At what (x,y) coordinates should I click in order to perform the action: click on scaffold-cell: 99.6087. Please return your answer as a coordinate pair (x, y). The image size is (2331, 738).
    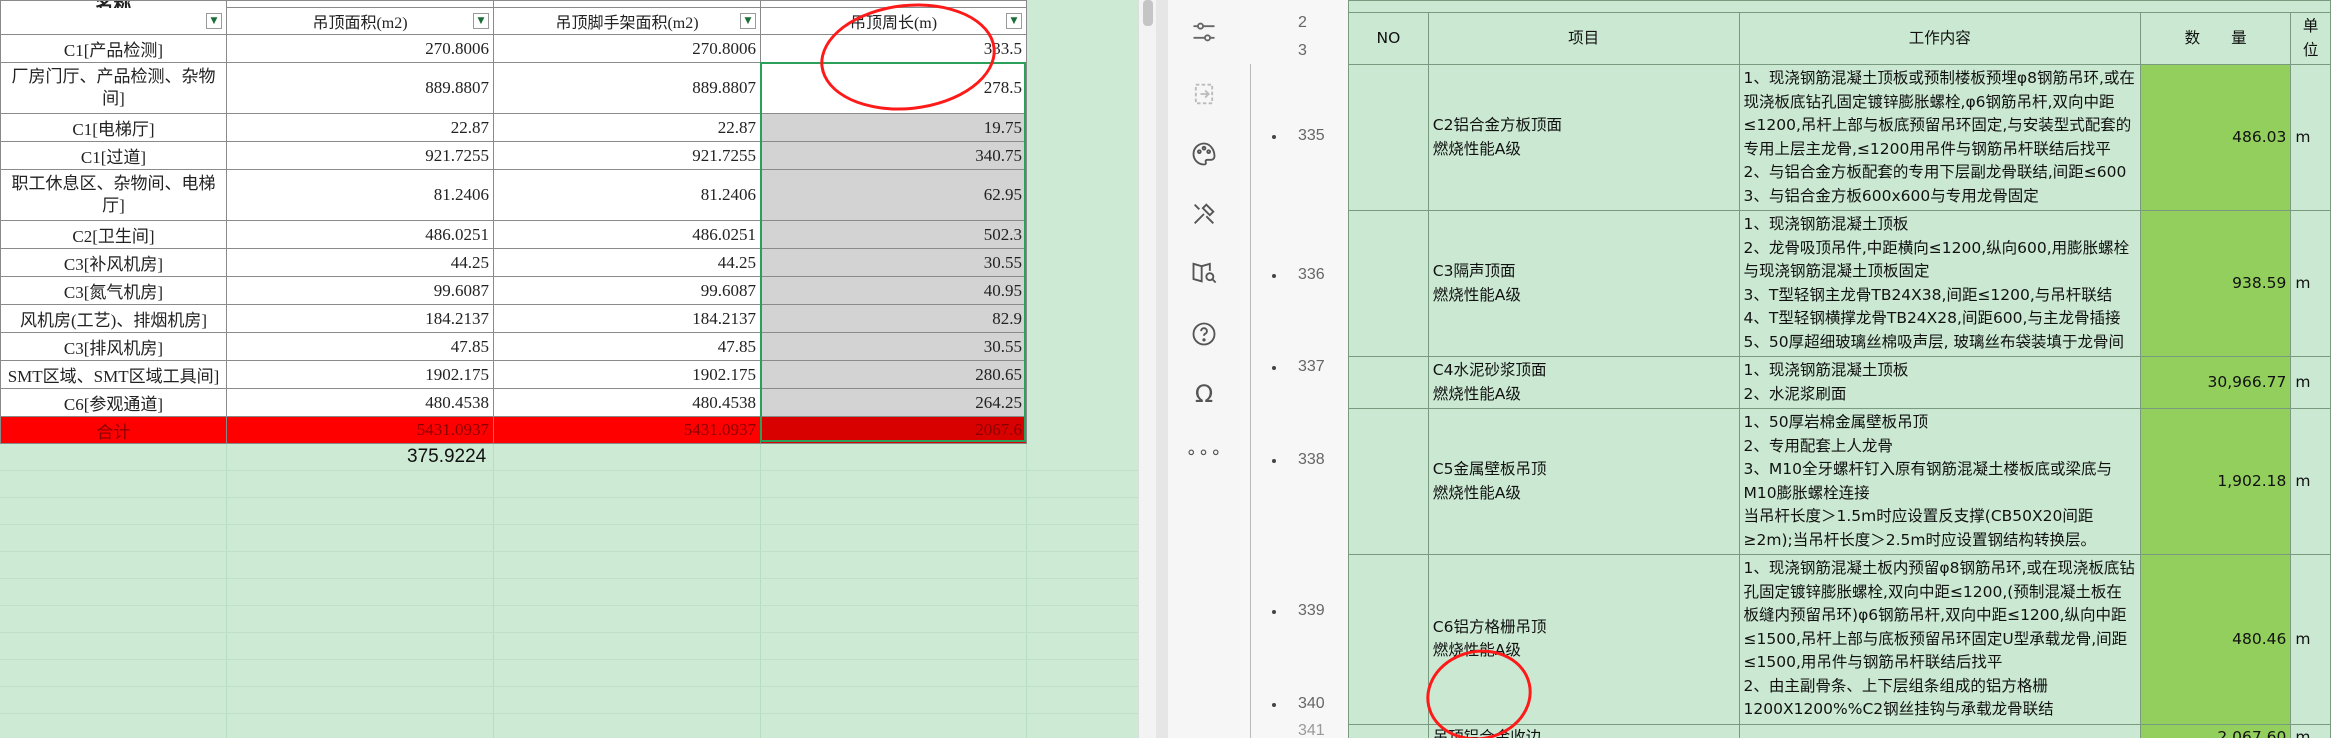
    Looking at the image, I should click on (627, 290).